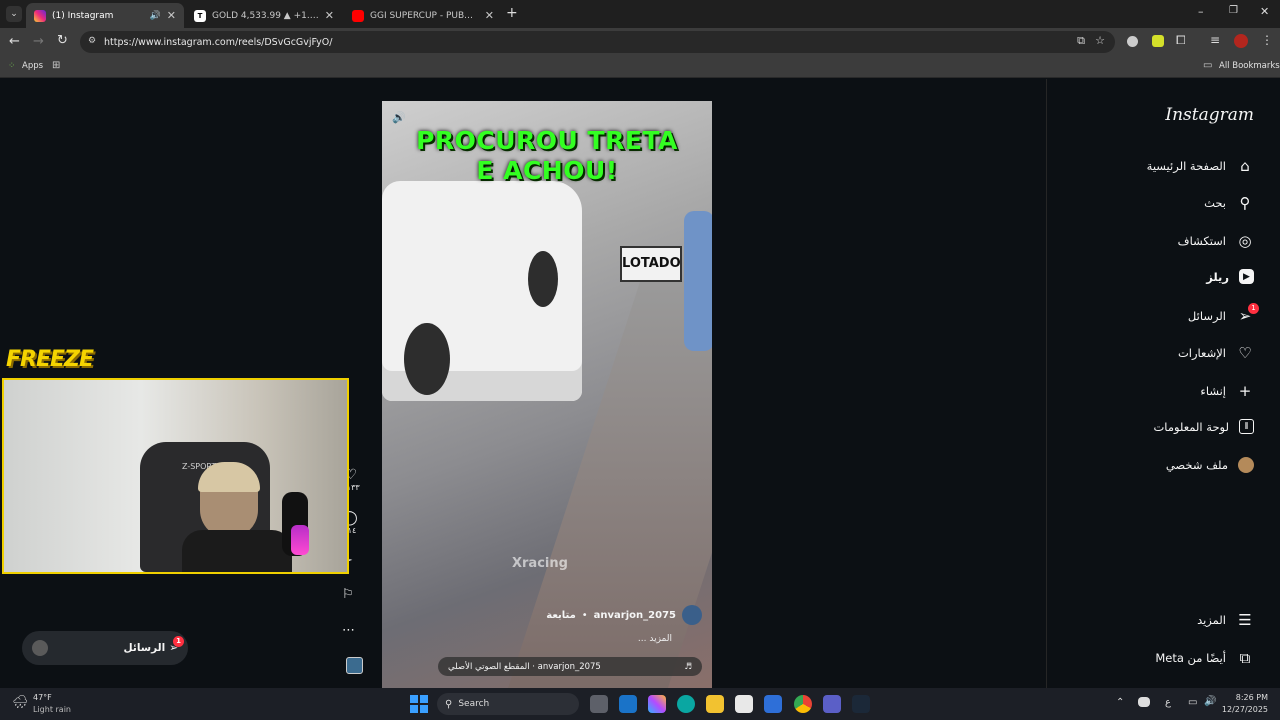 The image size is (1280, 720). What do you see at coordinates (56, 65) in the screenshot?
I see `tab-groups-icon: ⊞` at bounding box center [56, 65].